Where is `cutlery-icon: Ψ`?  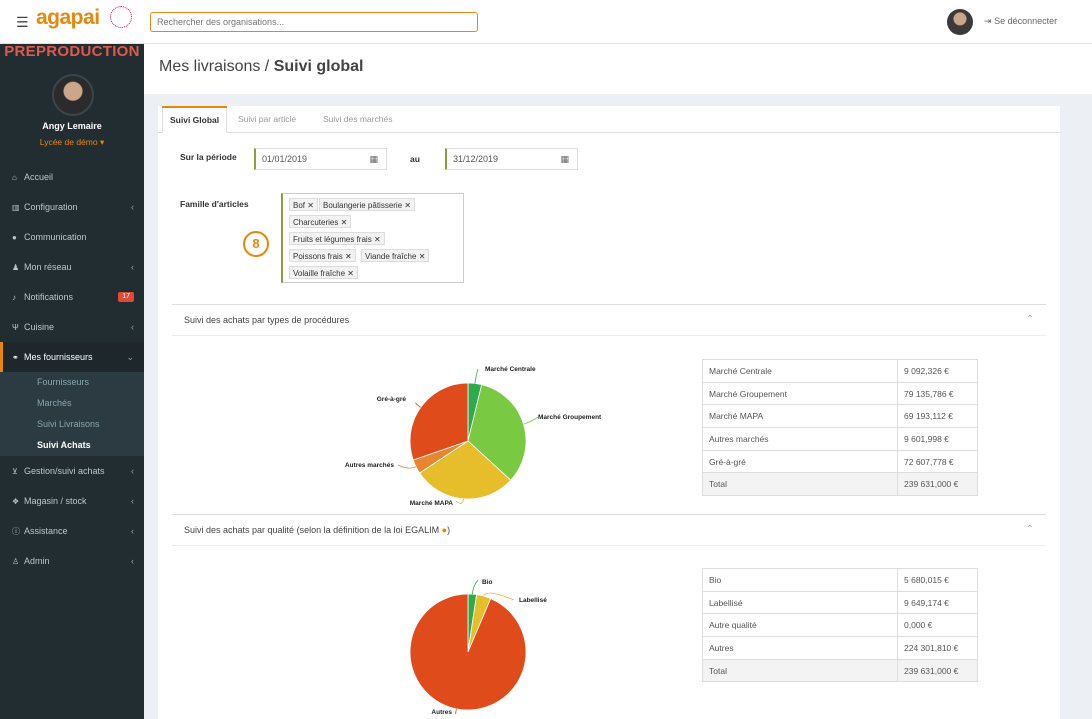 cutlery-icon: Ψ is located at coordinates (15, 327).